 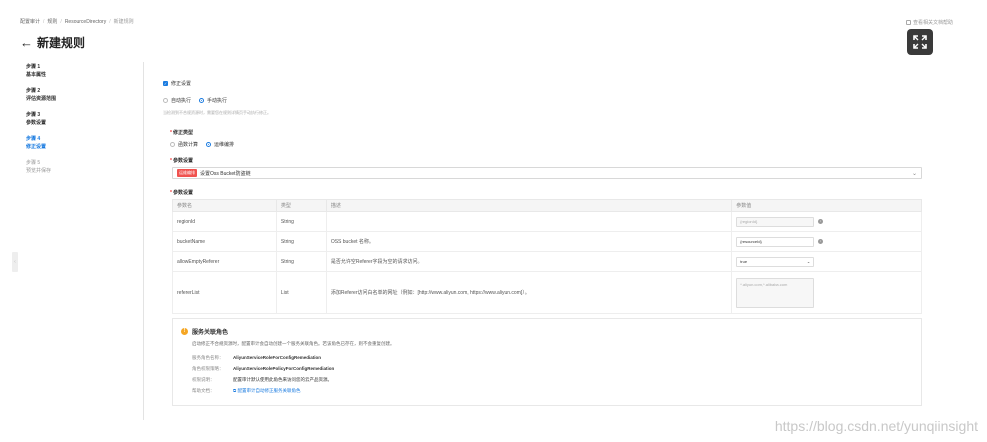 What do you see at coordinates (85, 22) in the screenshot?
I see `breadcrumb-item: ResourceDirectory` at bounding box center [85, 22].